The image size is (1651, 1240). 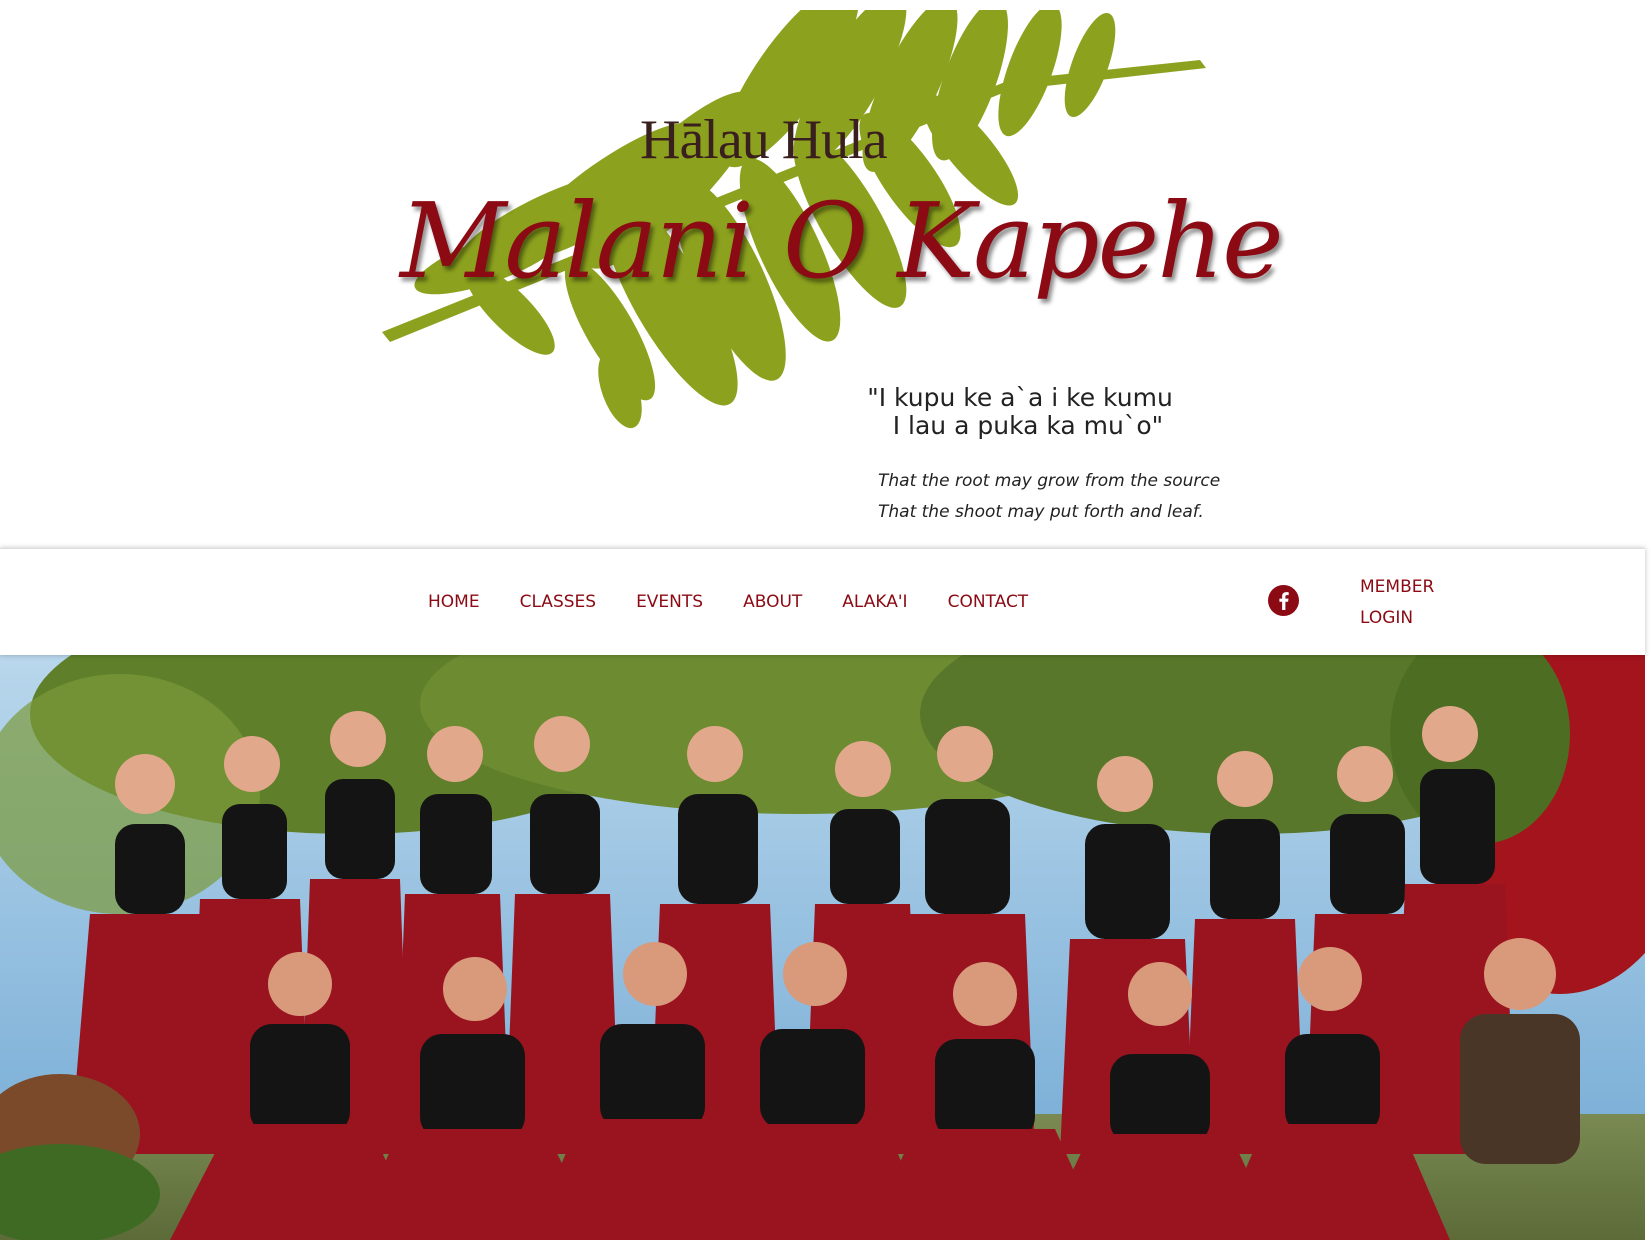 I want to click on nav-home: HOME, so click(x=454, y=602).